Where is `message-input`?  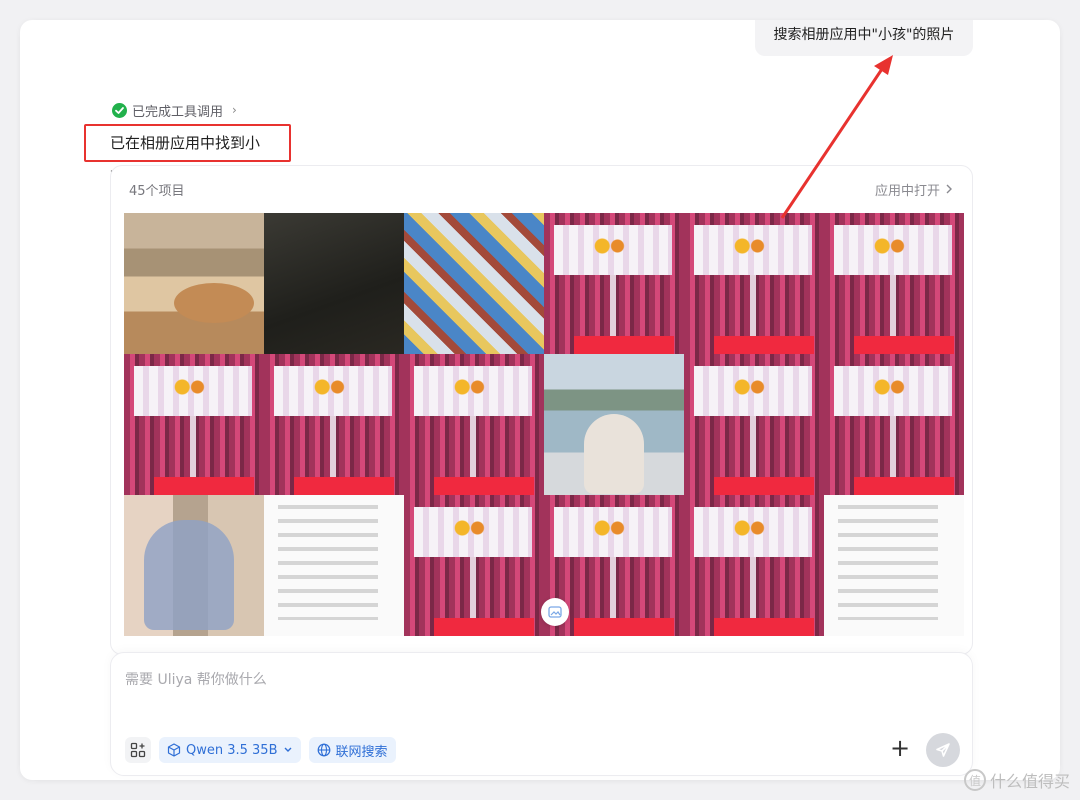
message-input is located at coordinates (475, 680).